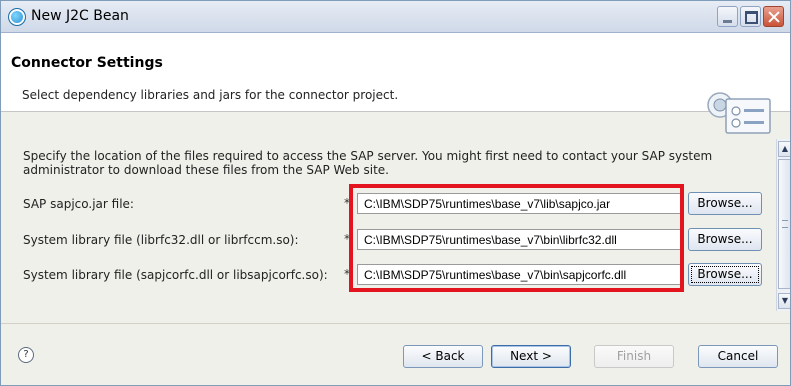 The image size is (791, 386). I want to click on wizard-settings-icon, so click(739, 113).